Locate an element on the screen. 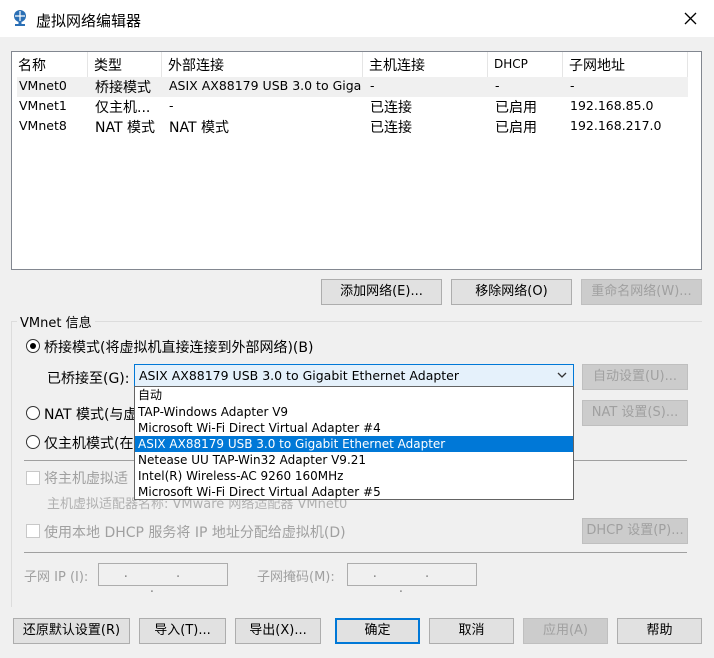 The width and height of the screenshot is (714, 658). chevron-down-icon is located at coordinates (562, 375).